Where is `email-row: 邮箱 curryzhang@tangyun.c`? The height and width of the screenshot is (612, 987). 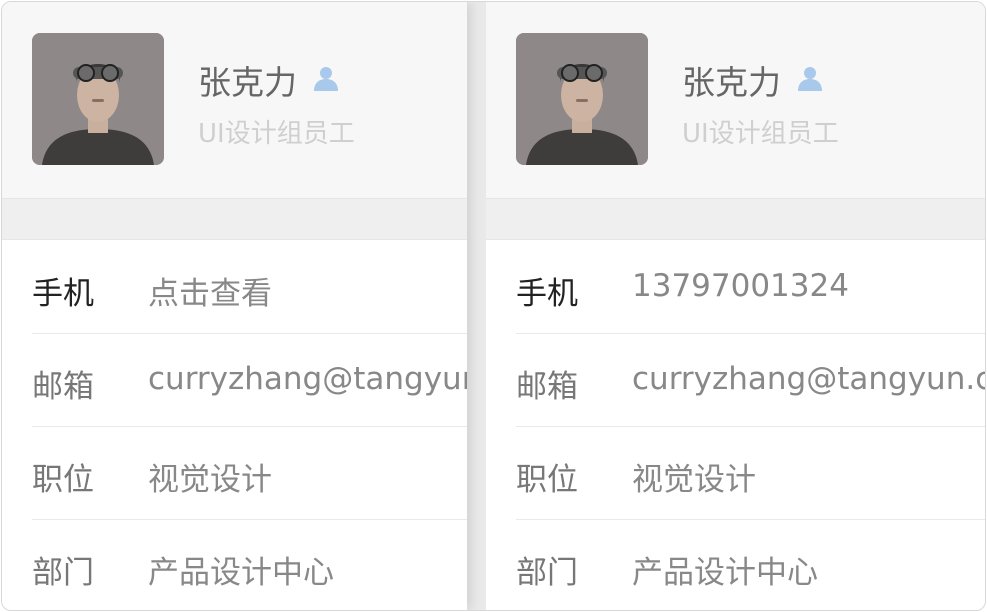
email-row: 邮箱 curryzhang@tangyun.c is located at coordinates (735, 379).